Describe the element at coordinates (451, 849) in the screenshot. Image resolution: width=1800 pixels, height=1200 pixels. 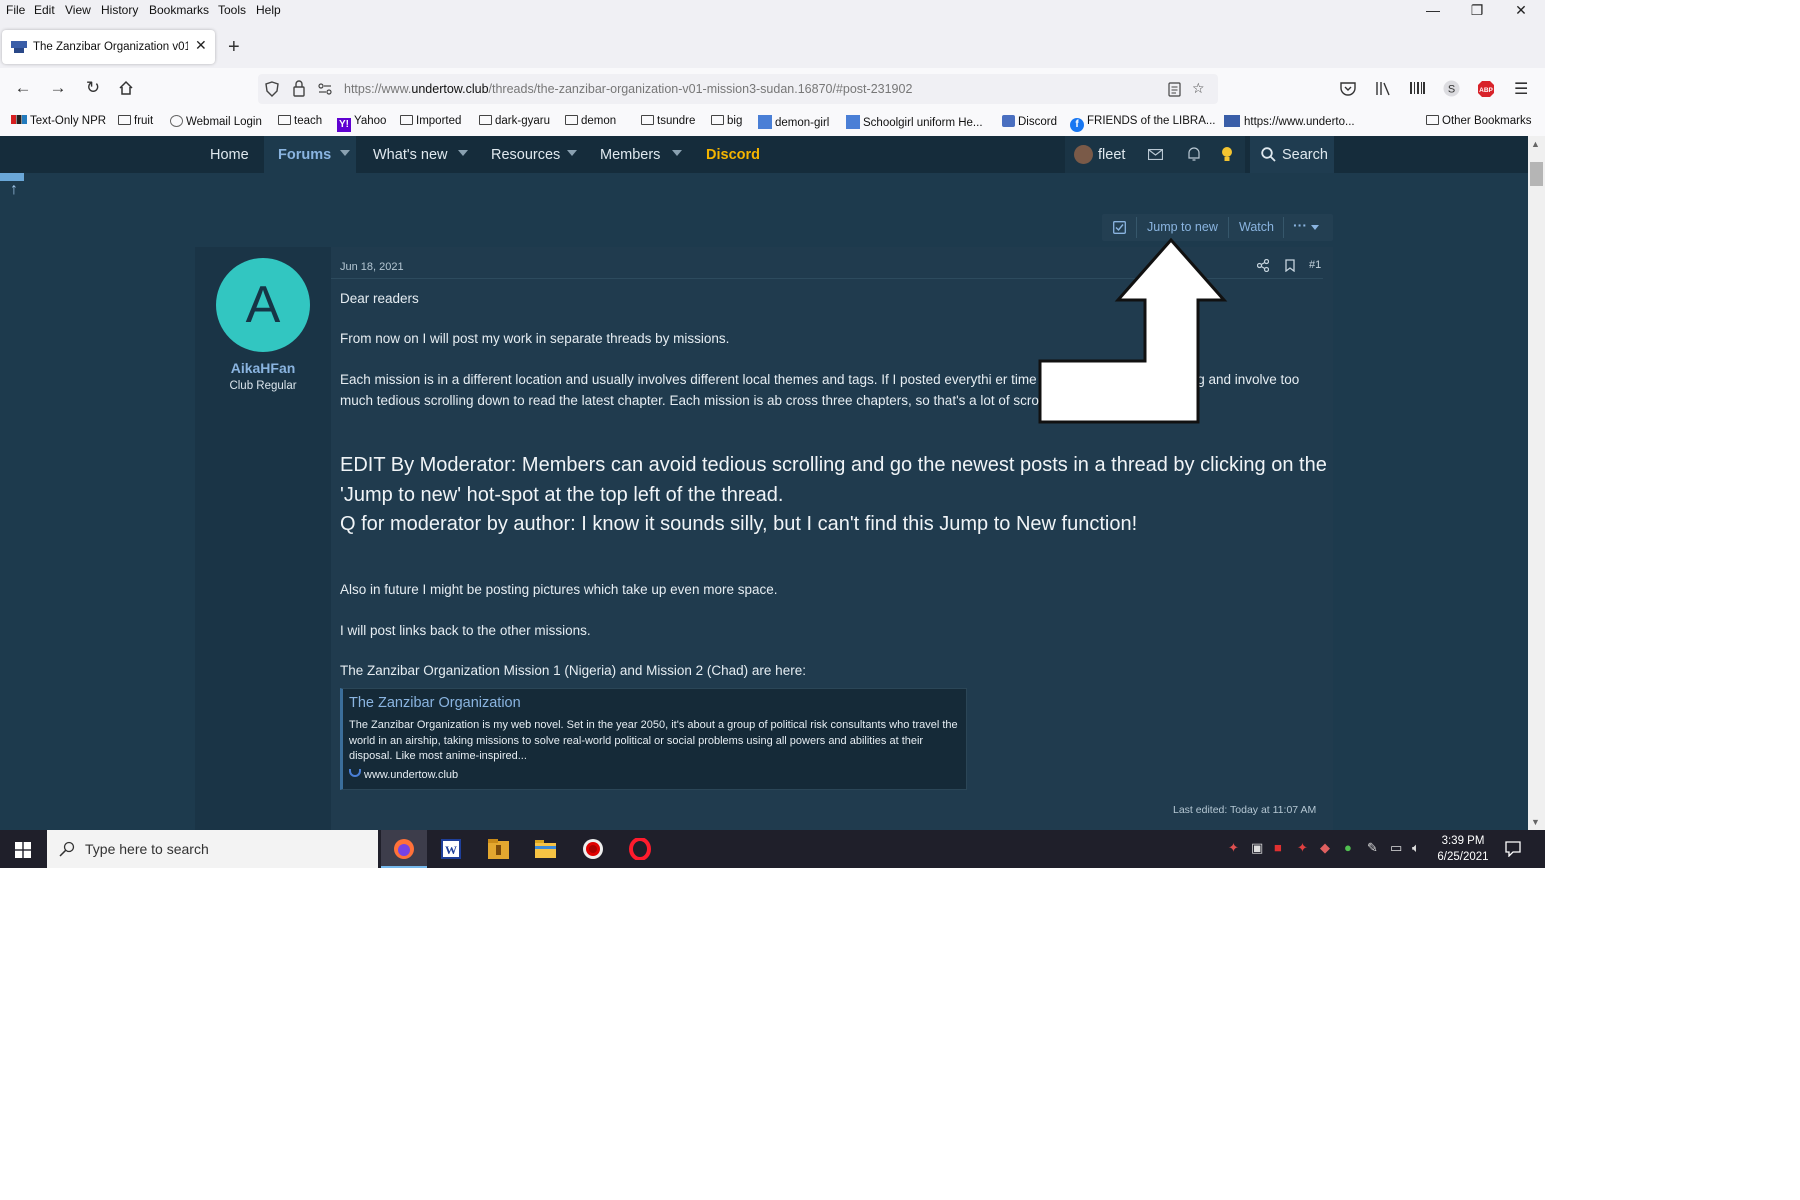
I see `taskbar-app-word: W` at that location.